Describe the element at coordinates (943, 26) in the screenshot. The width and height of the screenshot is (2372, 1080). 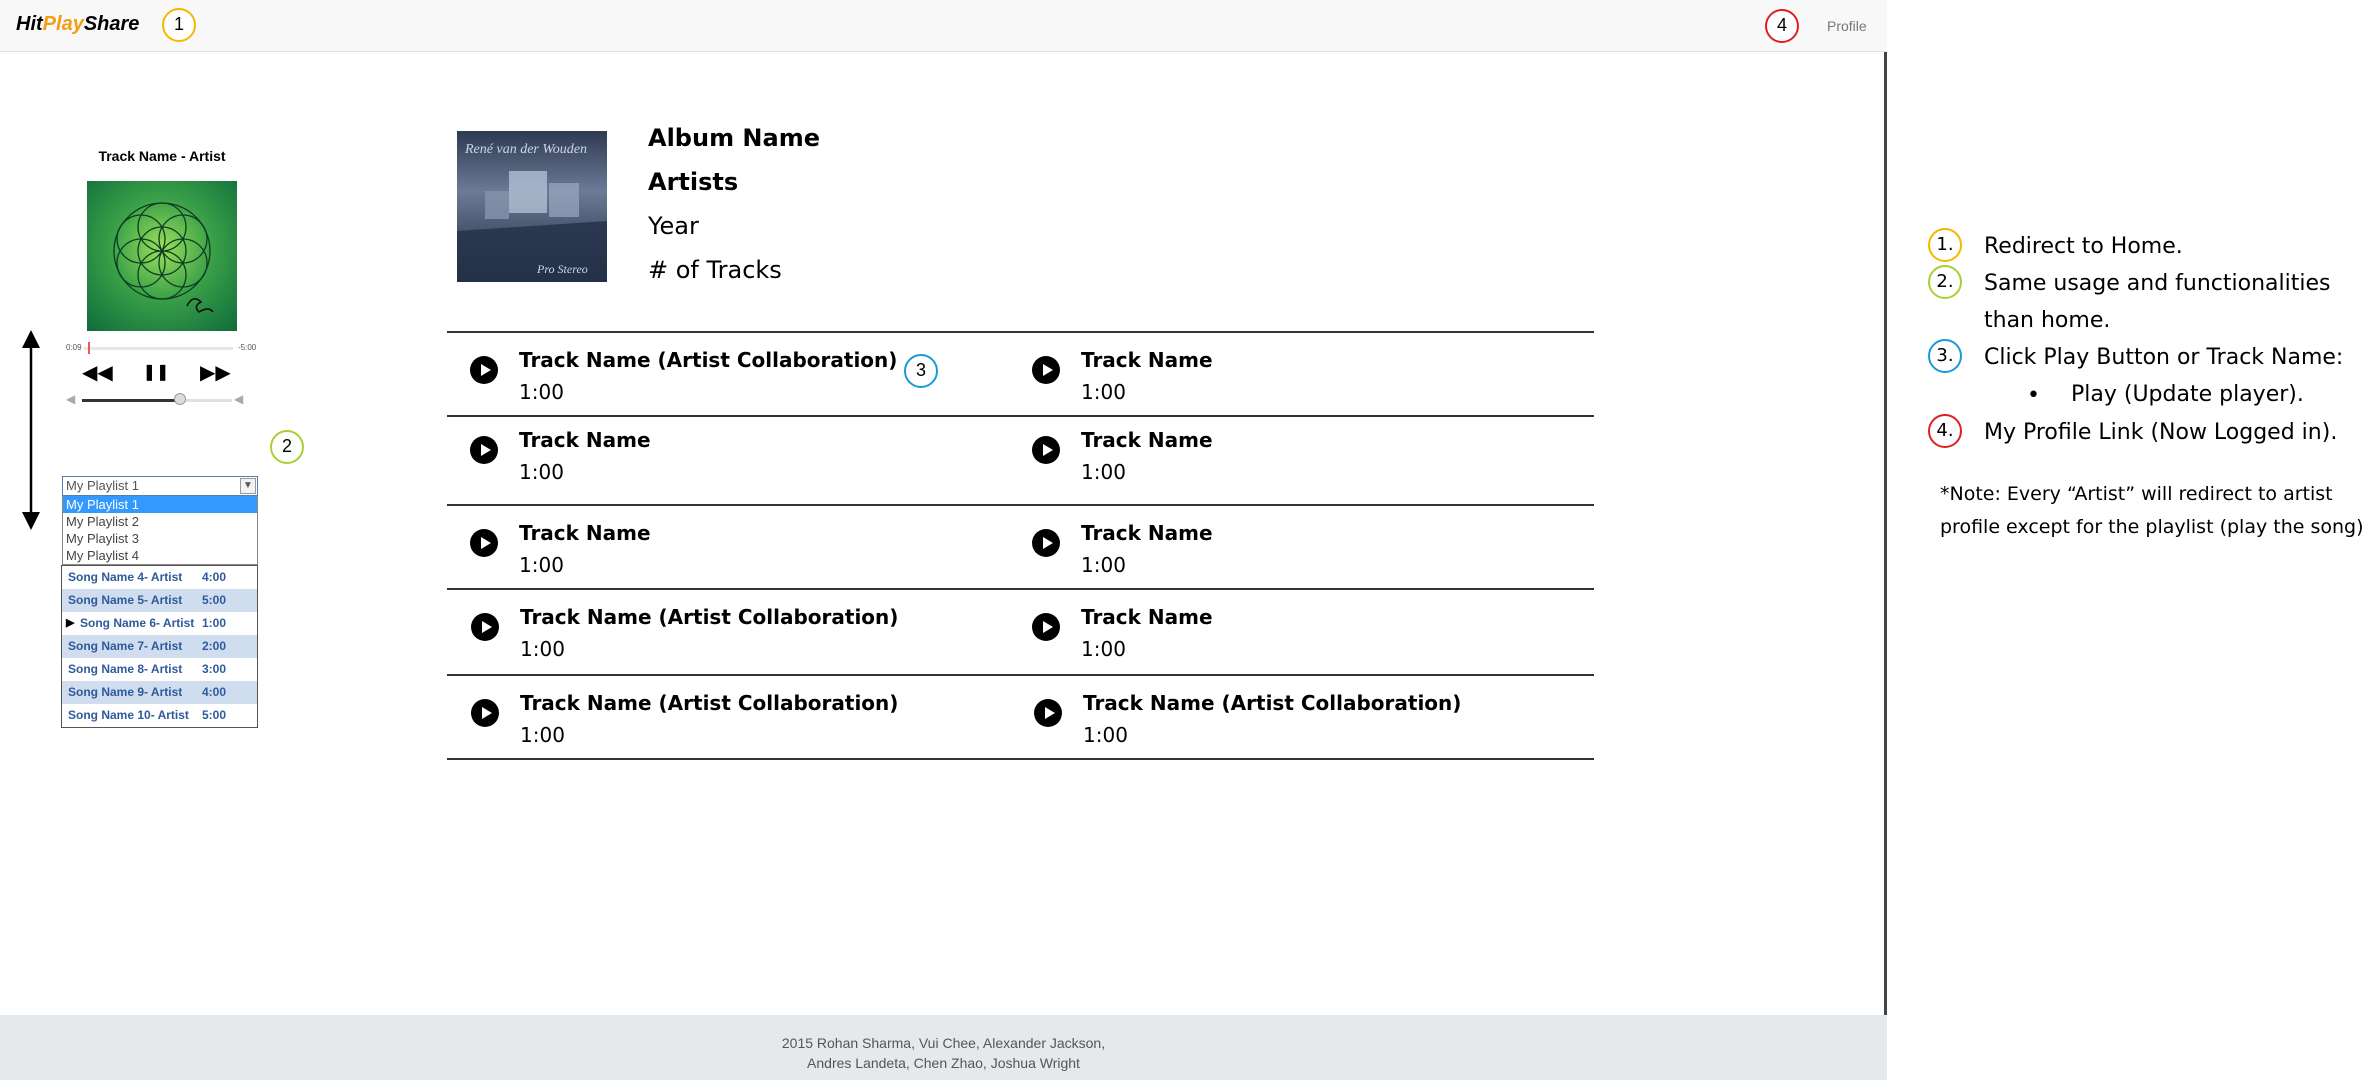
I see `navbar: HitPlayShare 1 4 Profile` at that location.